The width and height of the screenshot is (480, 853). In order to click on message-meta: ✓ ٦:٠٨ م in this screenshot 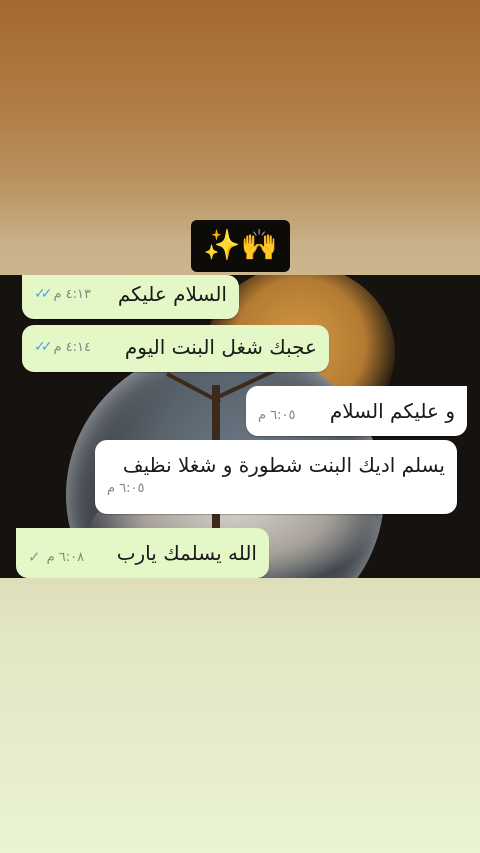, I will do `click(56, 553)`.